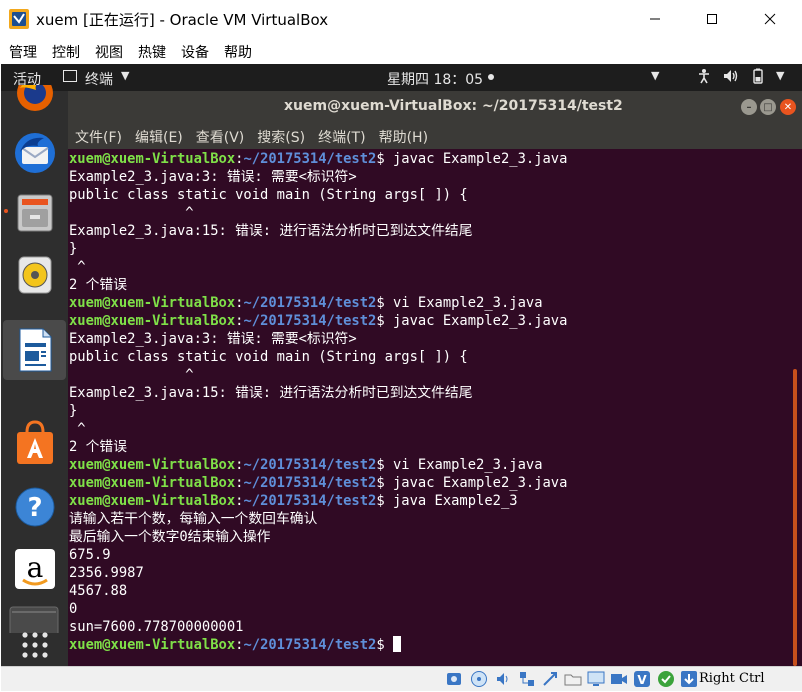 This screenshot has width=802, height=692. I want to click on optical-drive-icon, so click(479, 679).